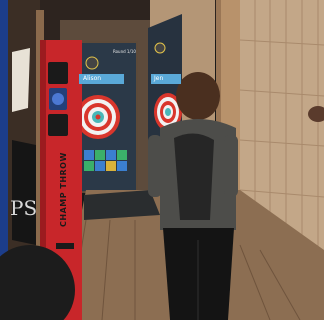 The height and width of the screenshot is (320, 324). Describe the element at coordinates (101, 79) in the screenshot. I see `player-name-tag: Alison` at that location.